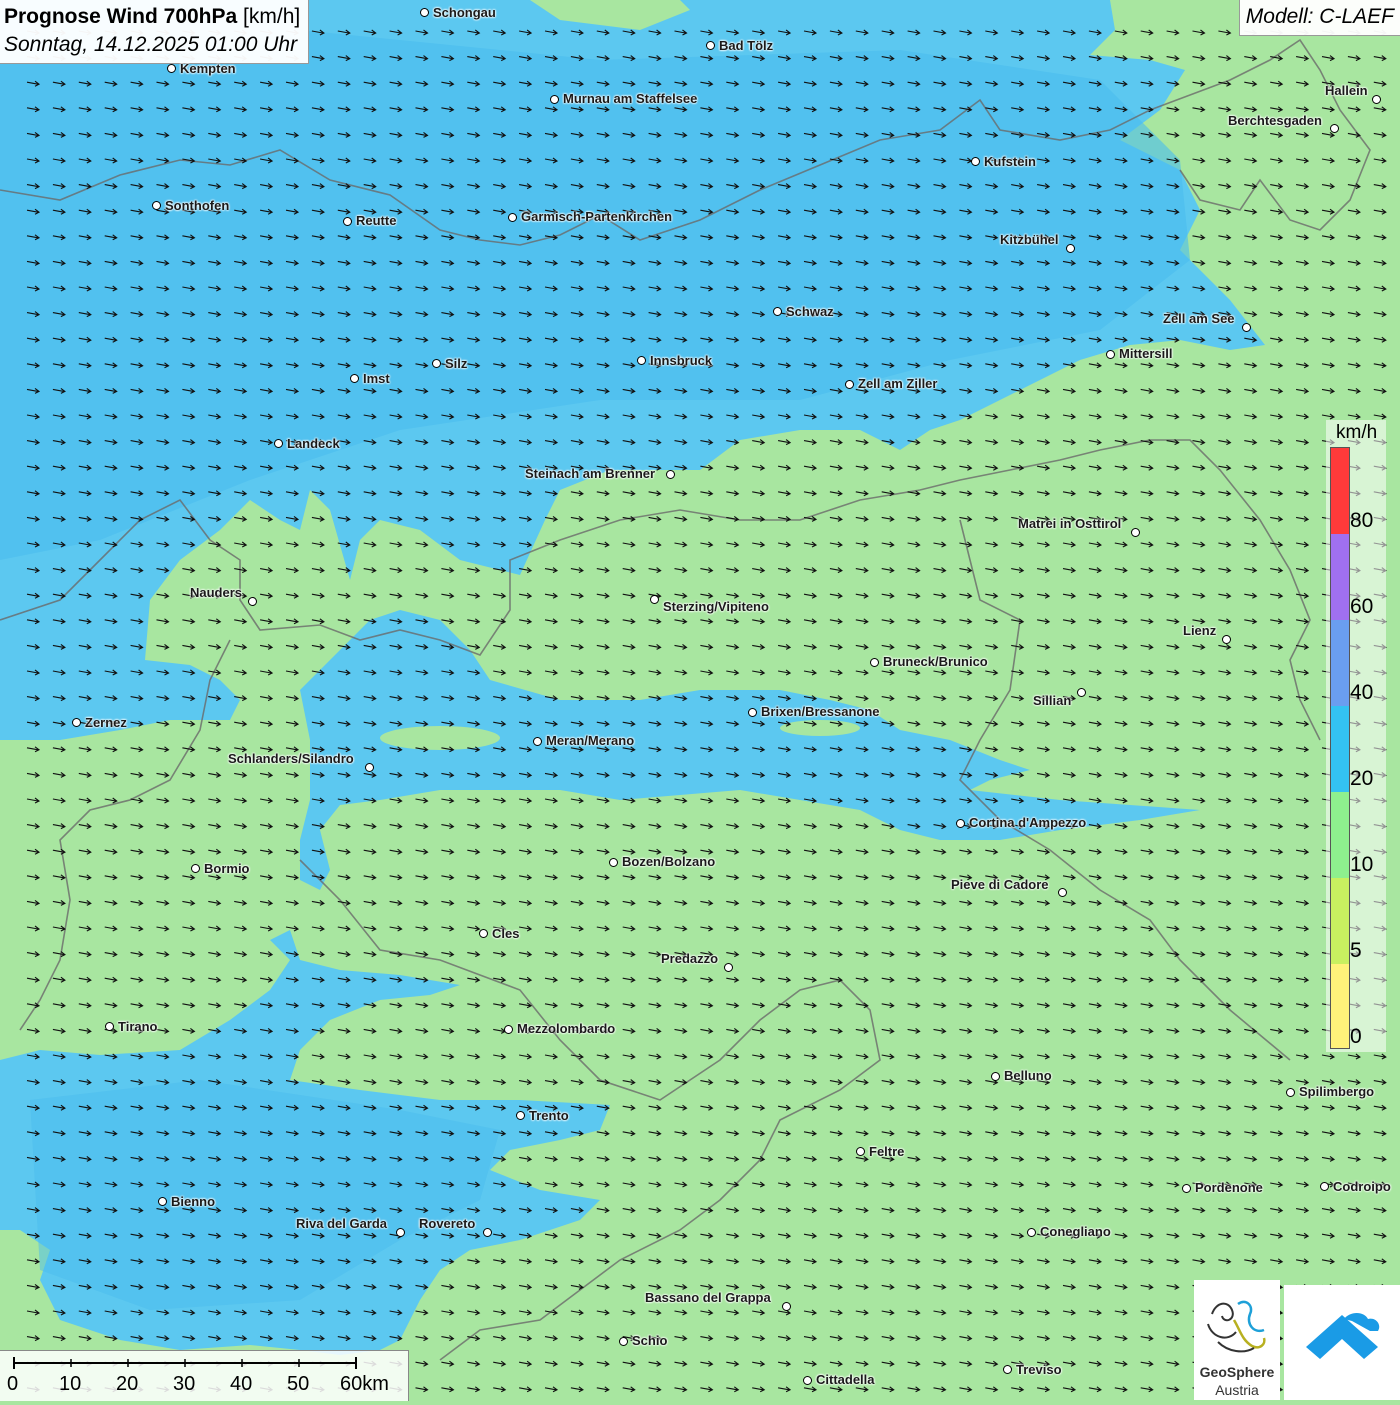 This screenshot has width=1400, height=1405. Describe the element at coordinates (298, 1384) in the screenshot. I see `scale-label: 50` at that location.